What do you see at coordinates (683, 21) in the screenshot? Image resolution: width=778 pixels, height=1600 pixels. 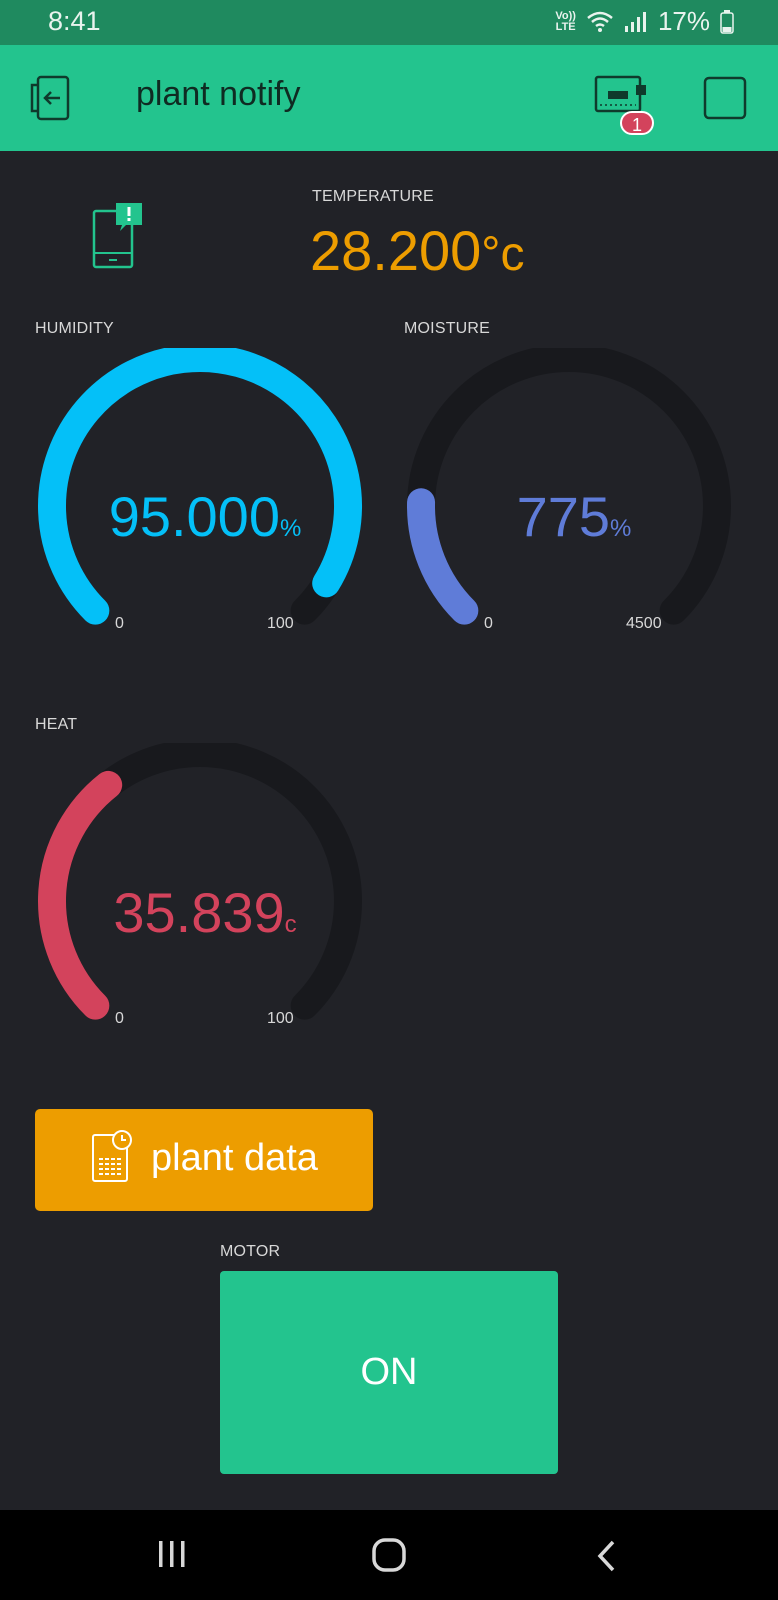 I see `battery-percent: 17%` at bounding box center [683, 21].